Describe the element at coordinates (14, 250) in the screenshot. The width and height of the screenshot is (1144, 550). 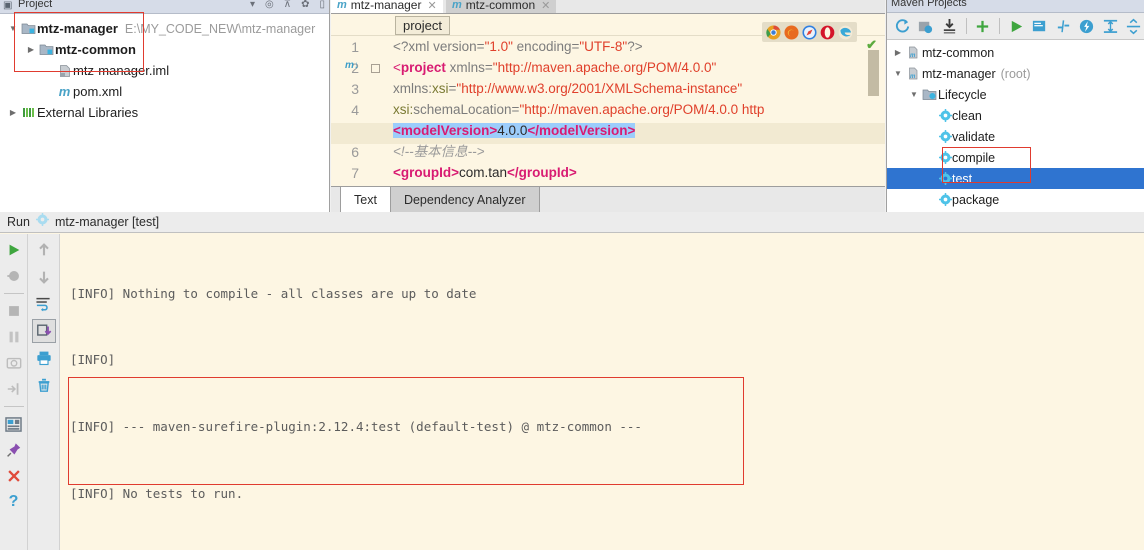
I see `rerun-icon` at that location.